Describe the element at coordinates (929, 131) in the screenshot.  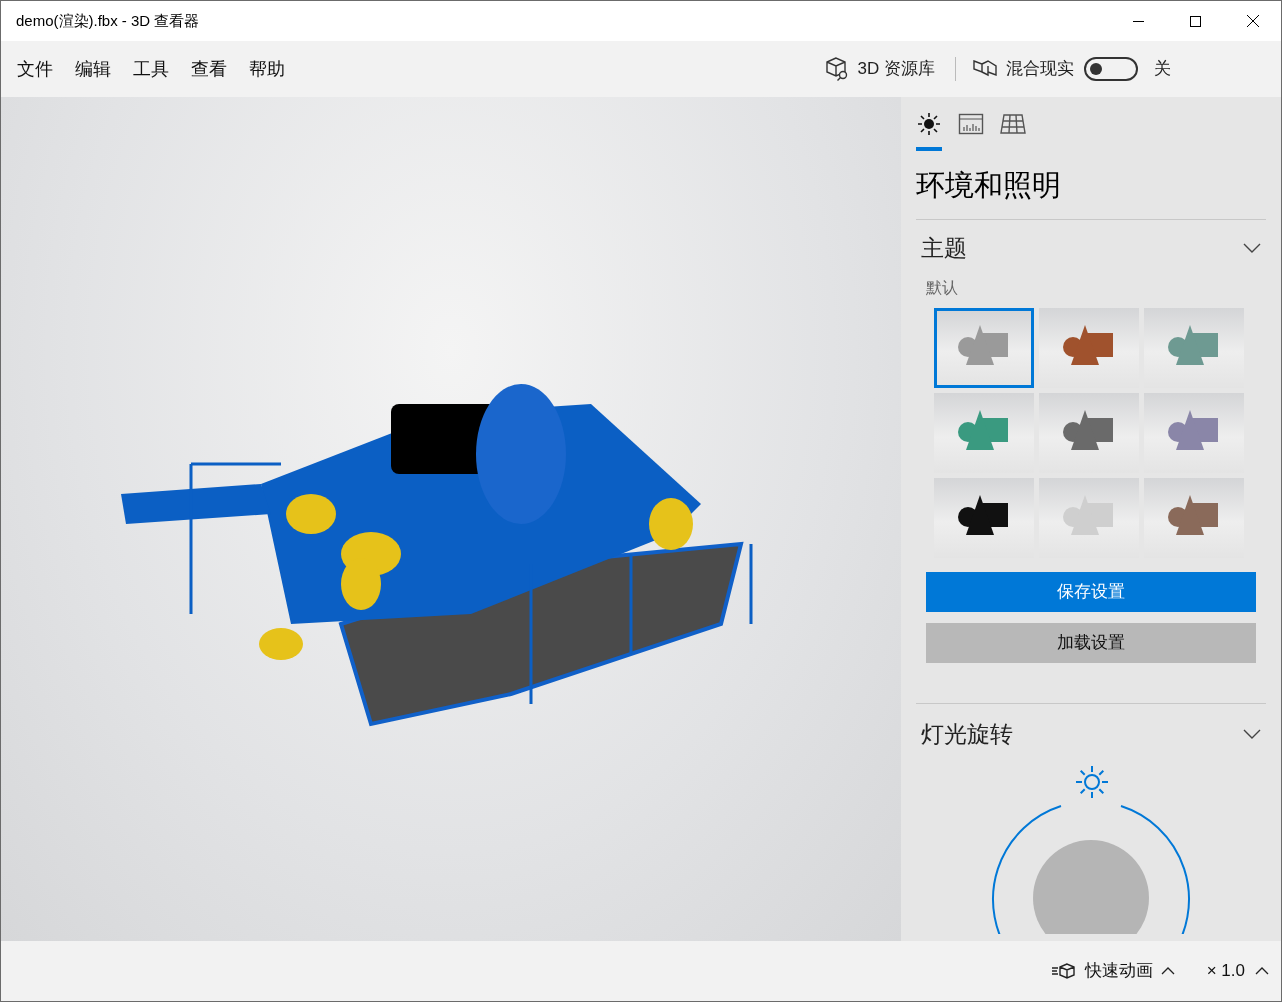
I see `lighting-tab` at that location.